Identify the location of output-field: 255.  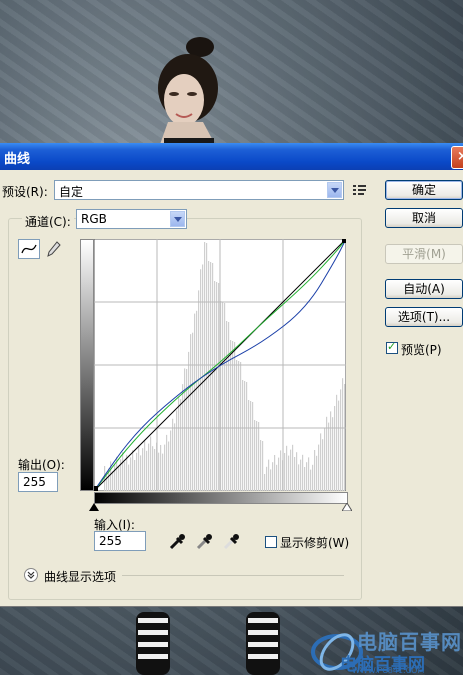
(38, 482).